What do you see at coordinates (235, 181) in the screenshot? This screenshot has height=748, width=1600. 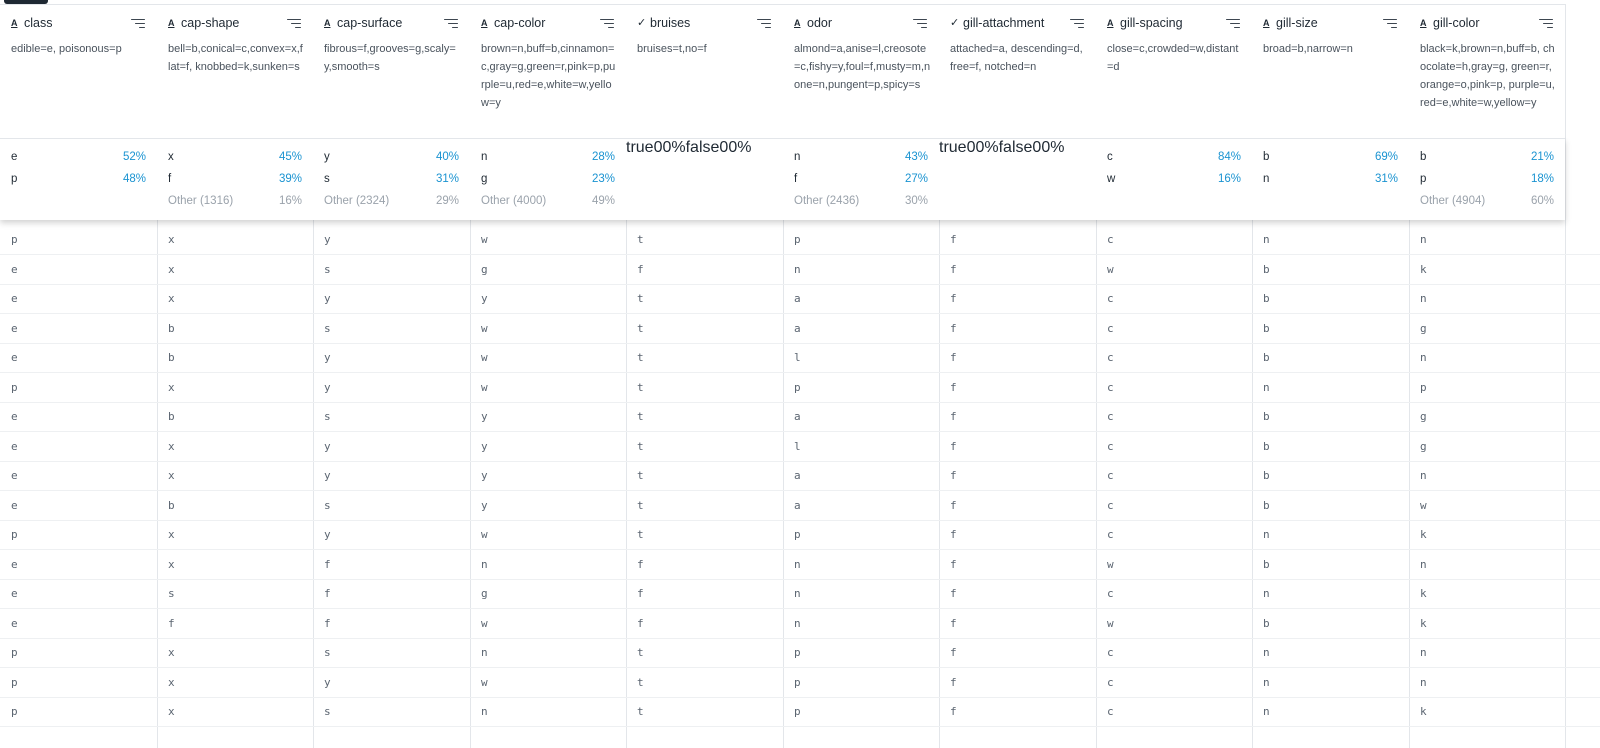 I see `value-frequency-row: f 39%` at bounding box center [235, 181].